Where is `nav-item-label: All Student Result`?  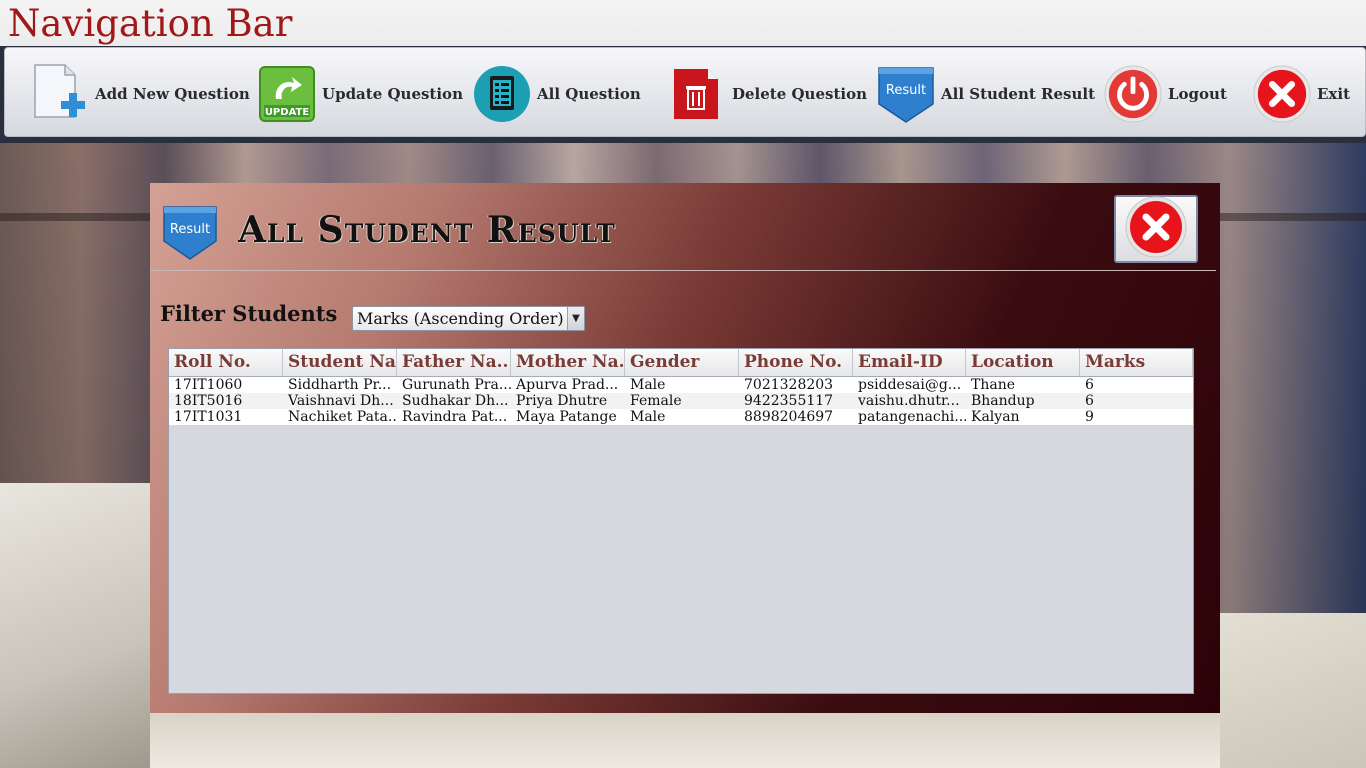 nav-item-label: All Student Result is located at coordinates (1018, 94).